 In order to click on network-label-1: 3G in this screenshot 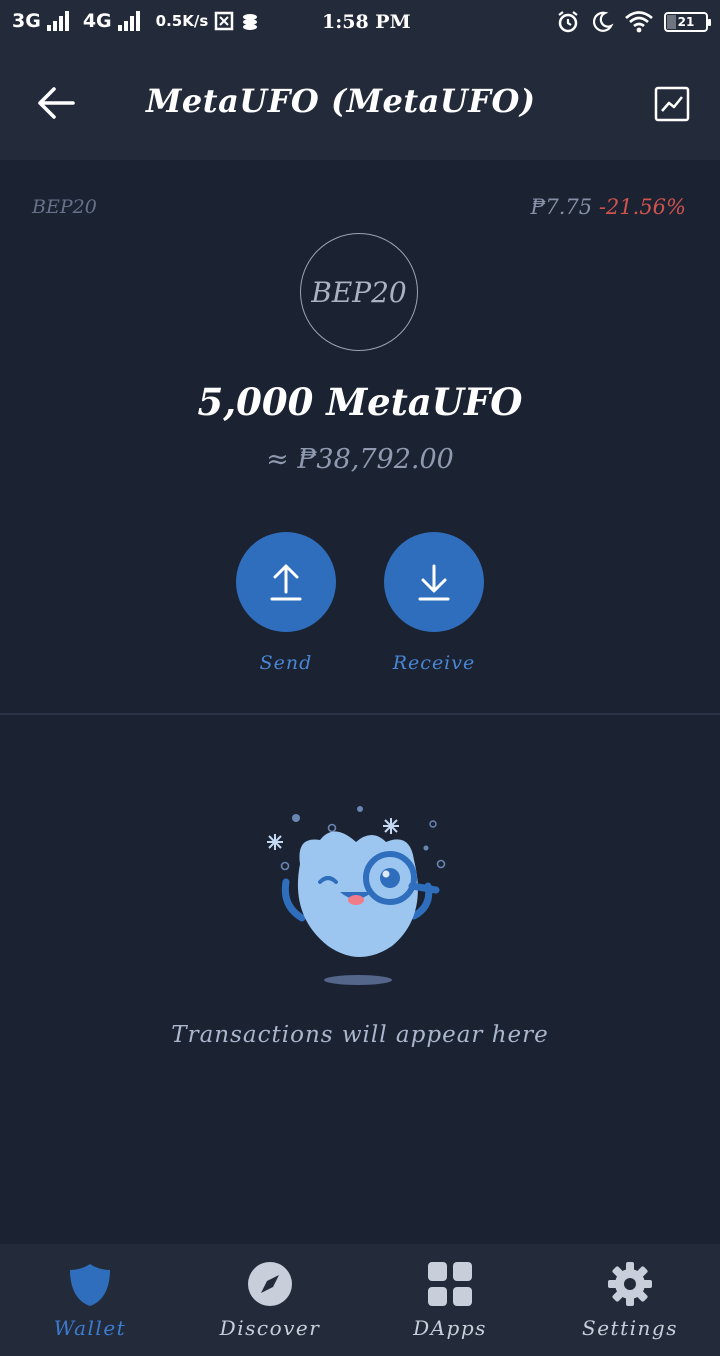, I will do `click(26, 21)`.